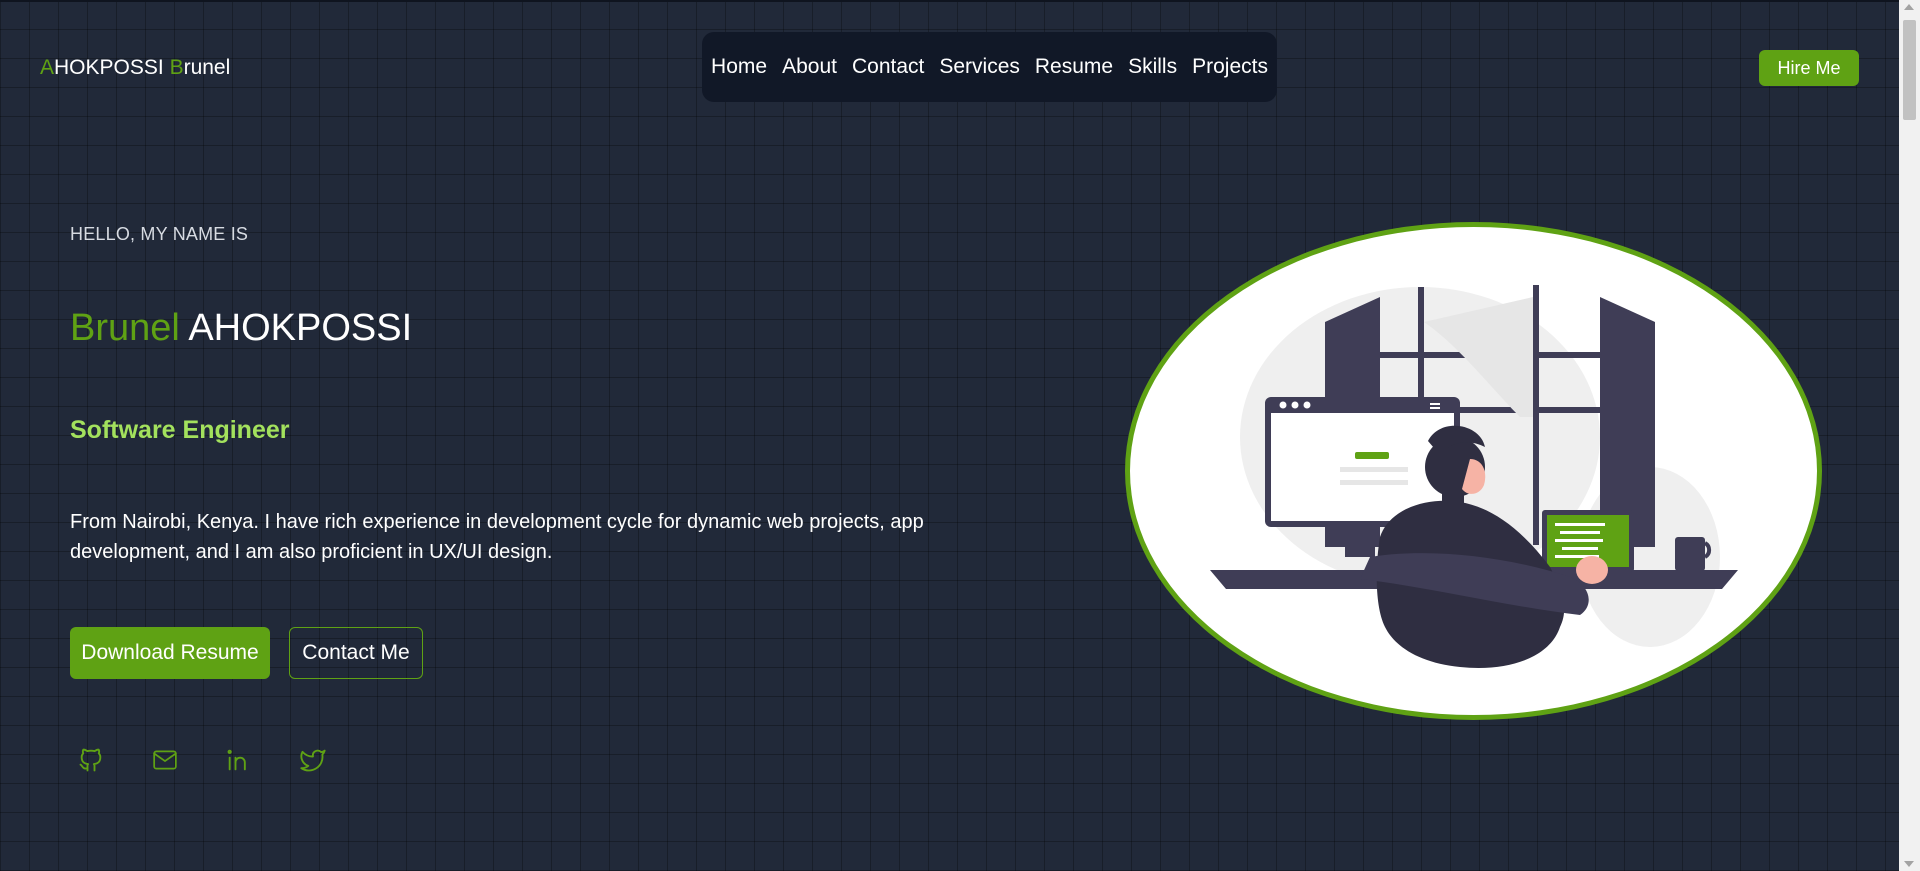 This screenshot has width=1920, height=871. I want to click on contact-me-button: Contact Me, so click(356, 653).